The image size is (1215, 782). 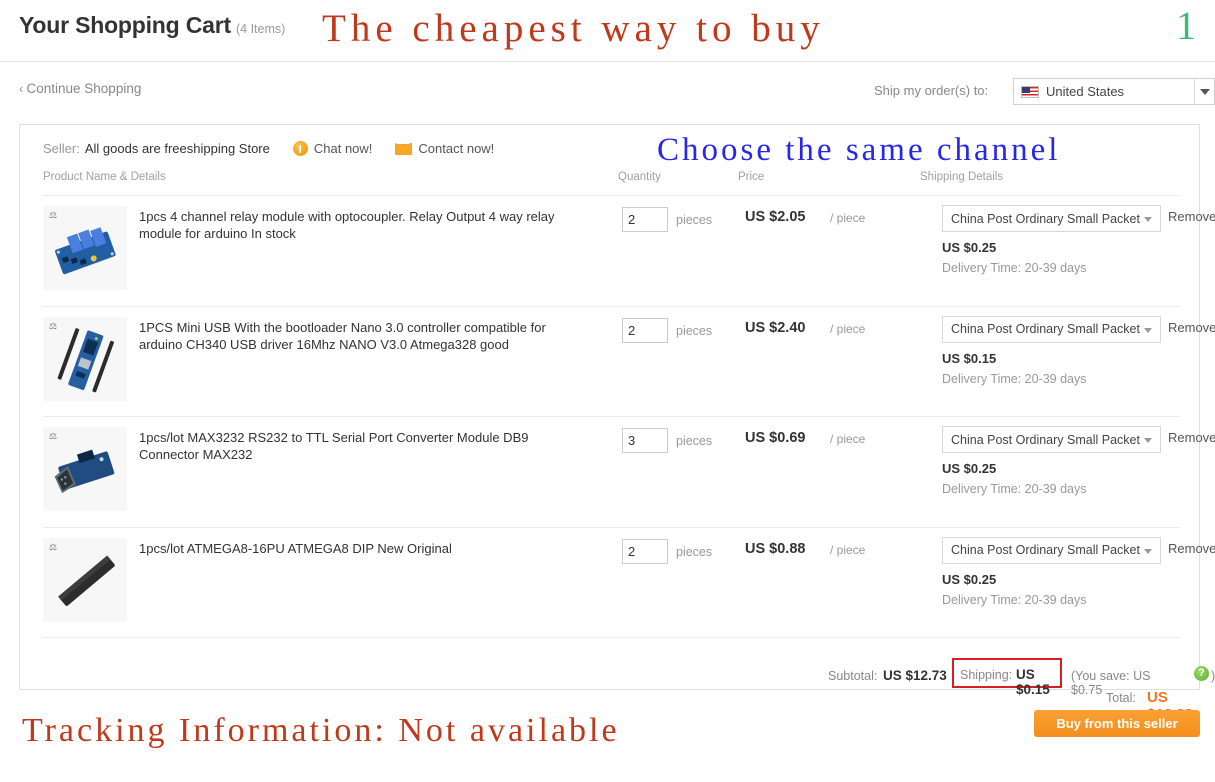 I want to click on shipping-total-label: Shipping:, so click(x=986, y=675).